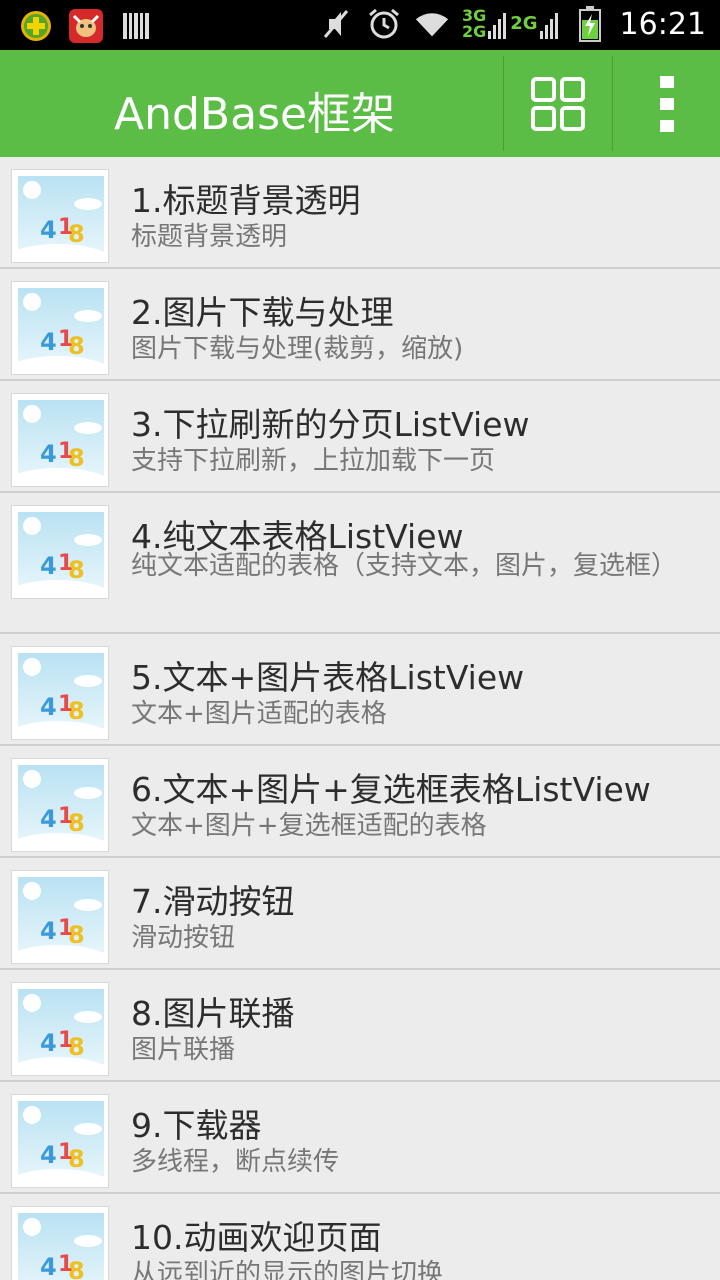 The height and width of the screenshot is (1280, 720). What do you see at coordinates (36, 26) in the screenshot?
I see `app-plus-icon` at bounding box center [36, 26].